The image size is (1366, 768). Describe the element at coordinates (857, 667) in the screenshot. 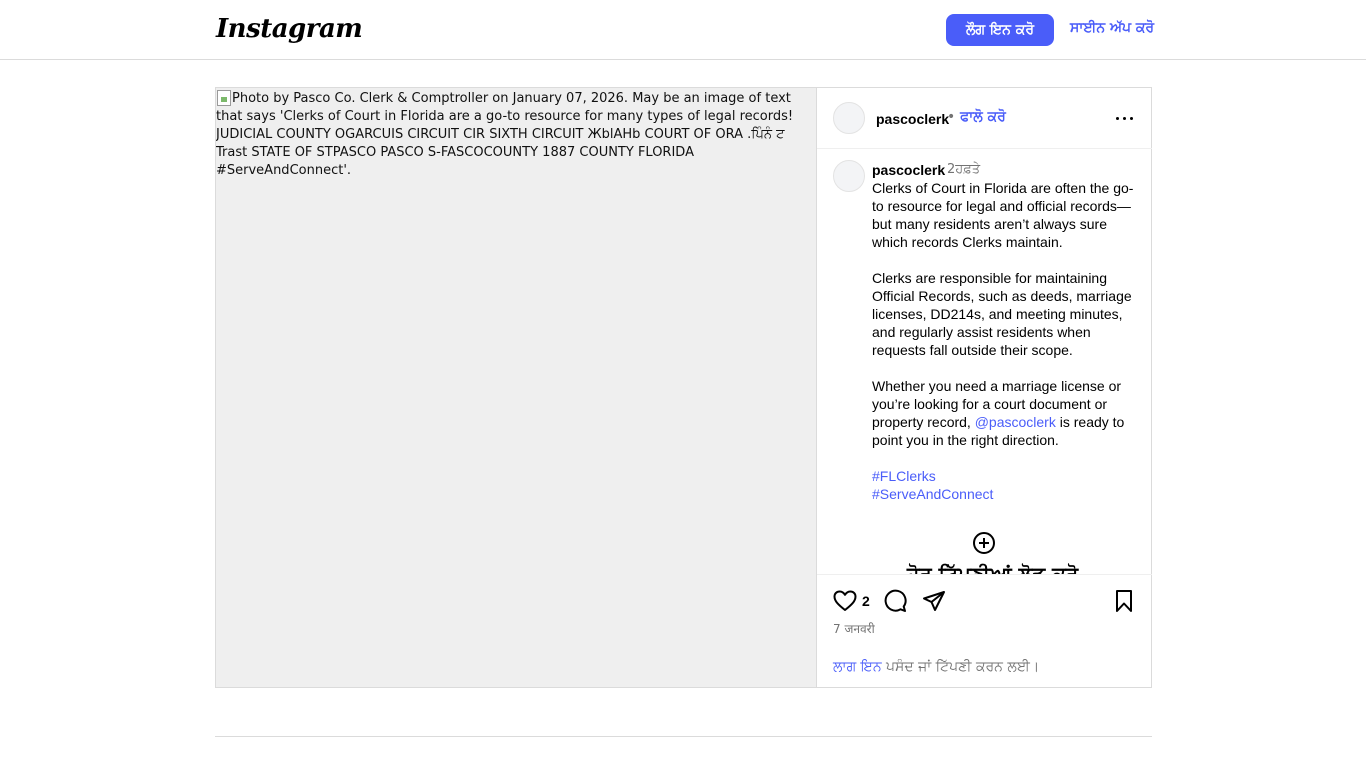

I see `login-link: ਲਾਗ ਇਨ` at that location.